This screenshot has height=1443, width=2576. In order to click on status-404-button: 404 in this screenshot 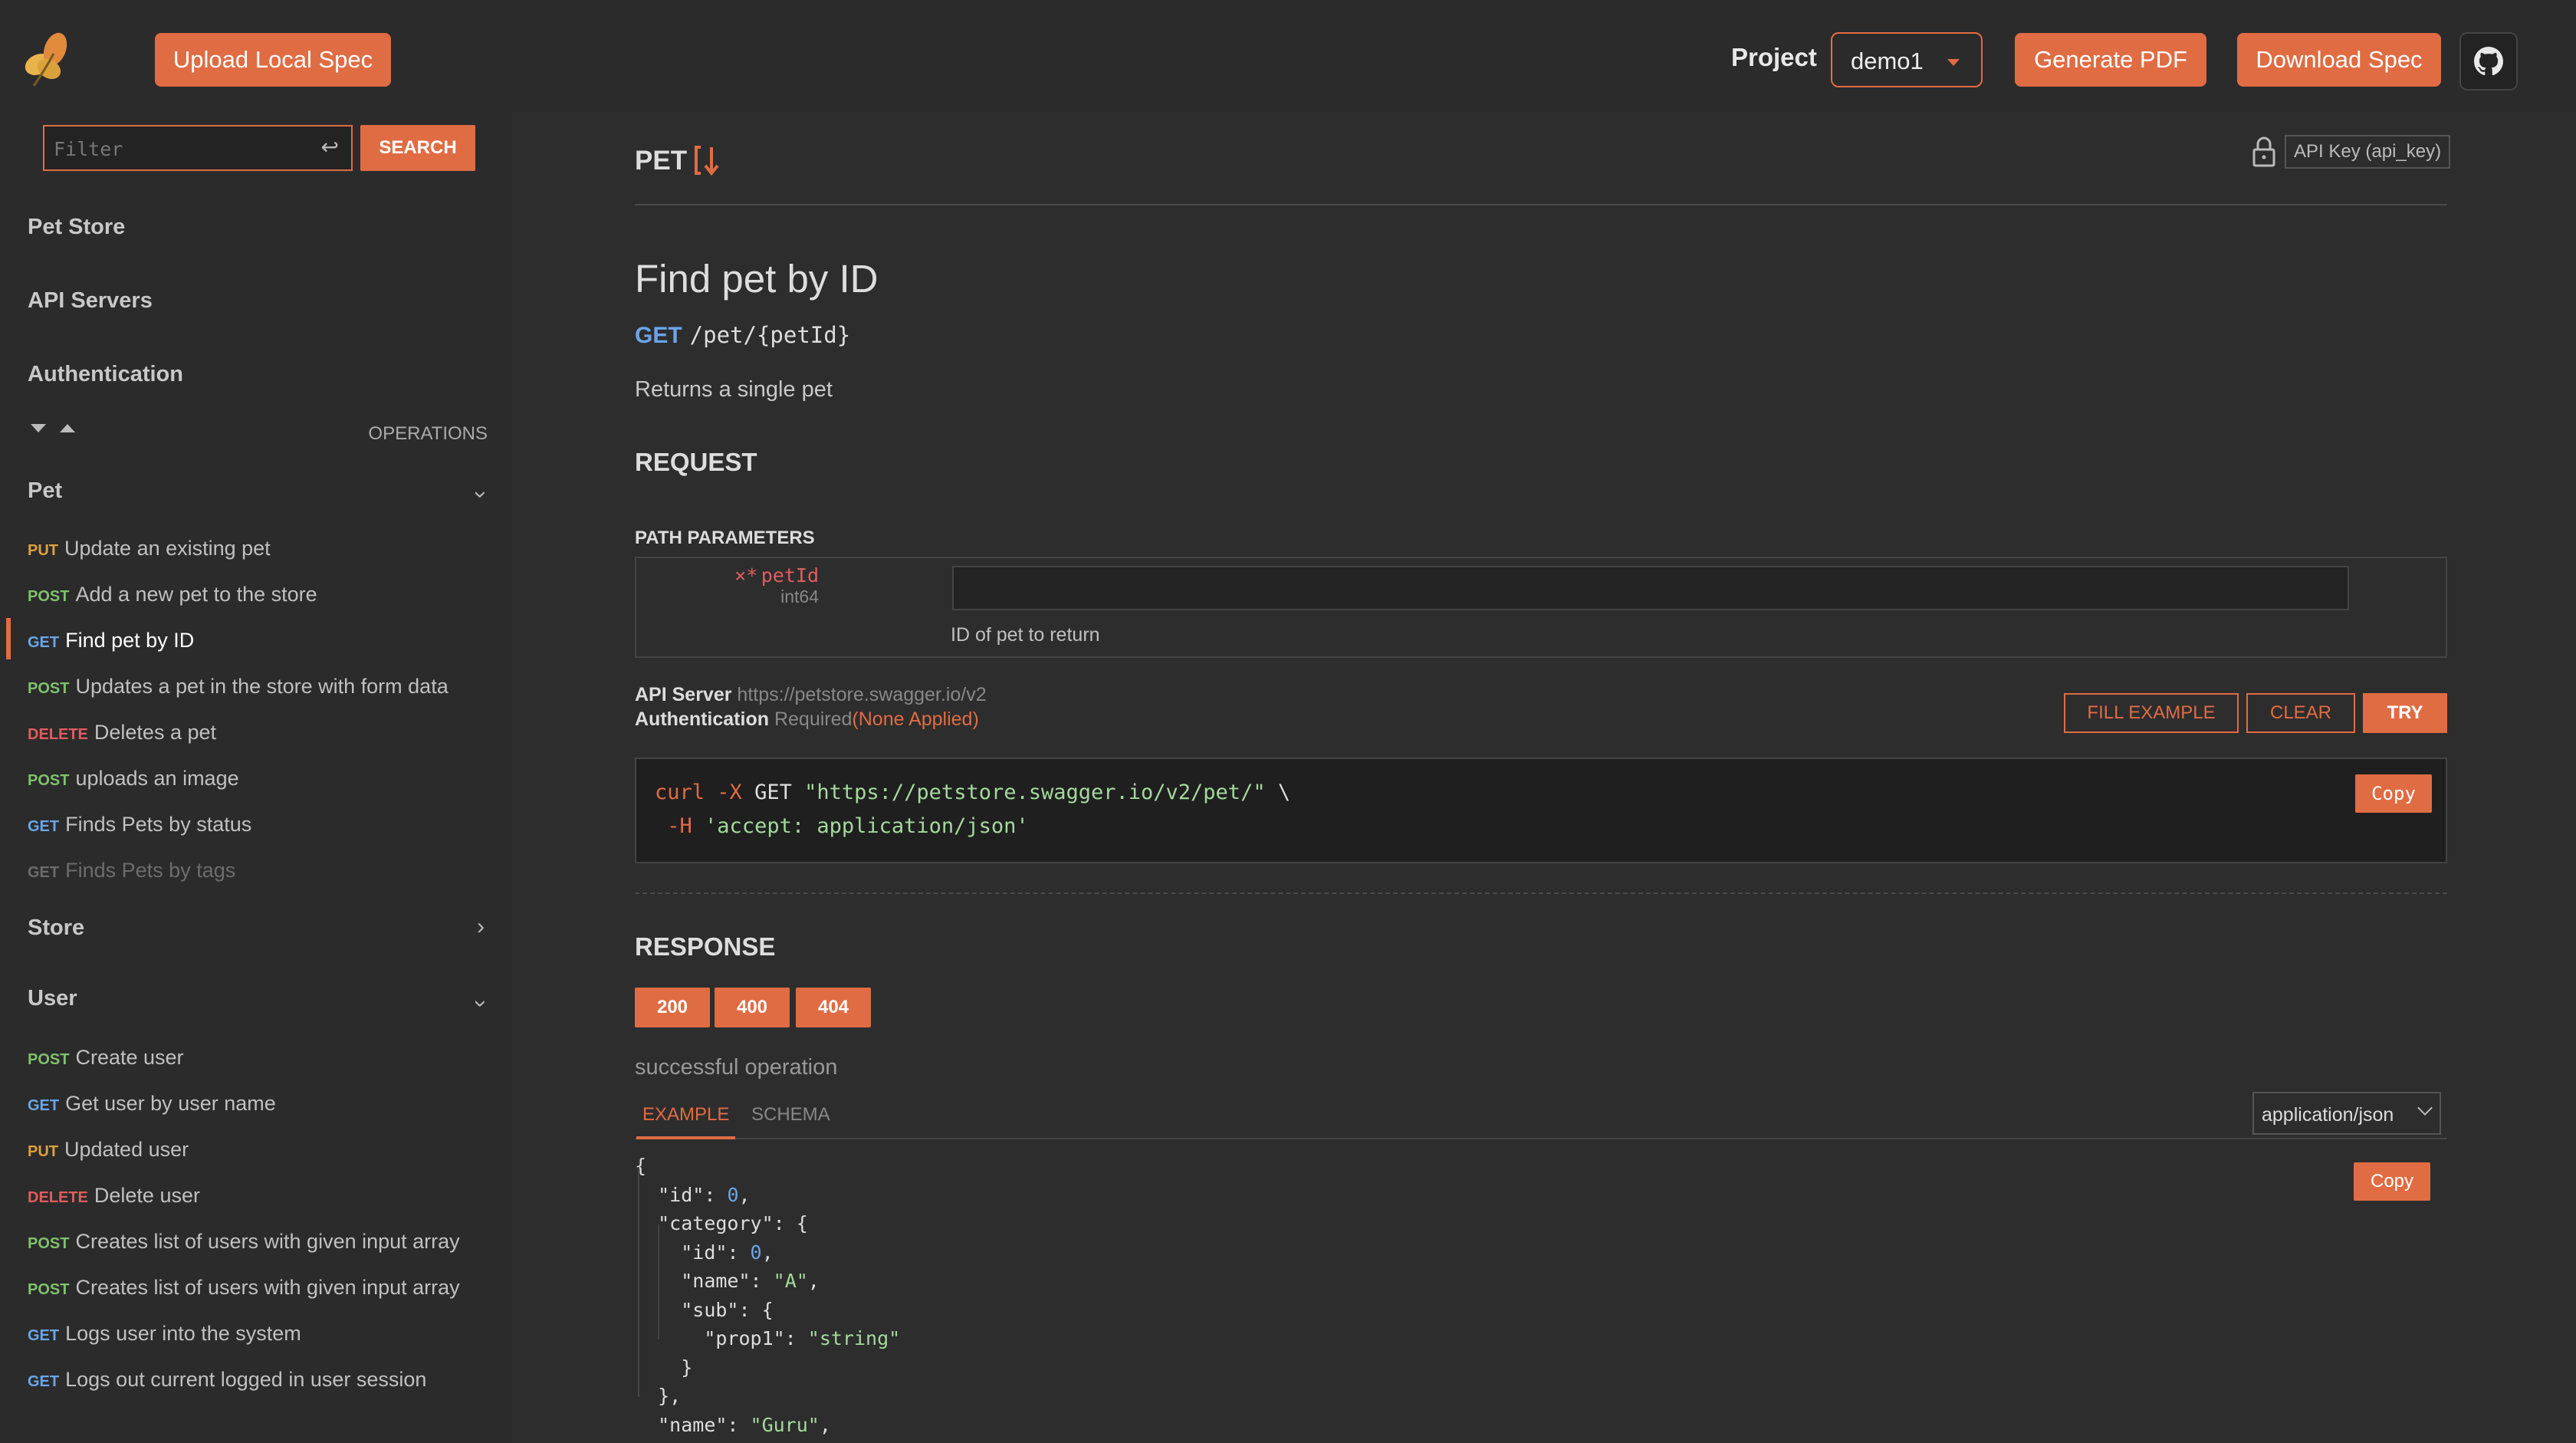, I will do `click(833, 1008)`.